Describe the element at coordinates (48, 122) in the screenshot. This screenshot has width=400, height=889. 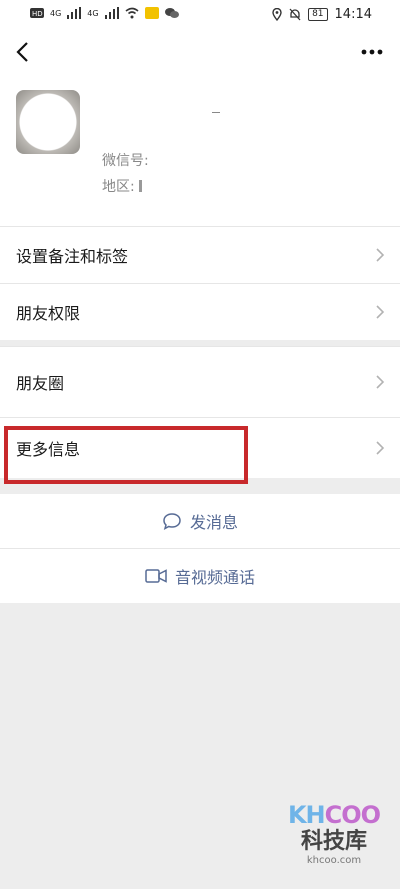
I see `avatar` at that location.